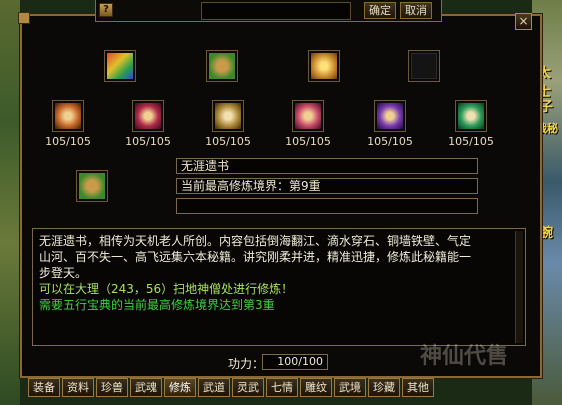  I want to click on tab-bar: 装备 资料 珍兽 武魂 修炼 武道 灵武 七情 雕纹 武境 珍藏 其他, so click(231, 388).